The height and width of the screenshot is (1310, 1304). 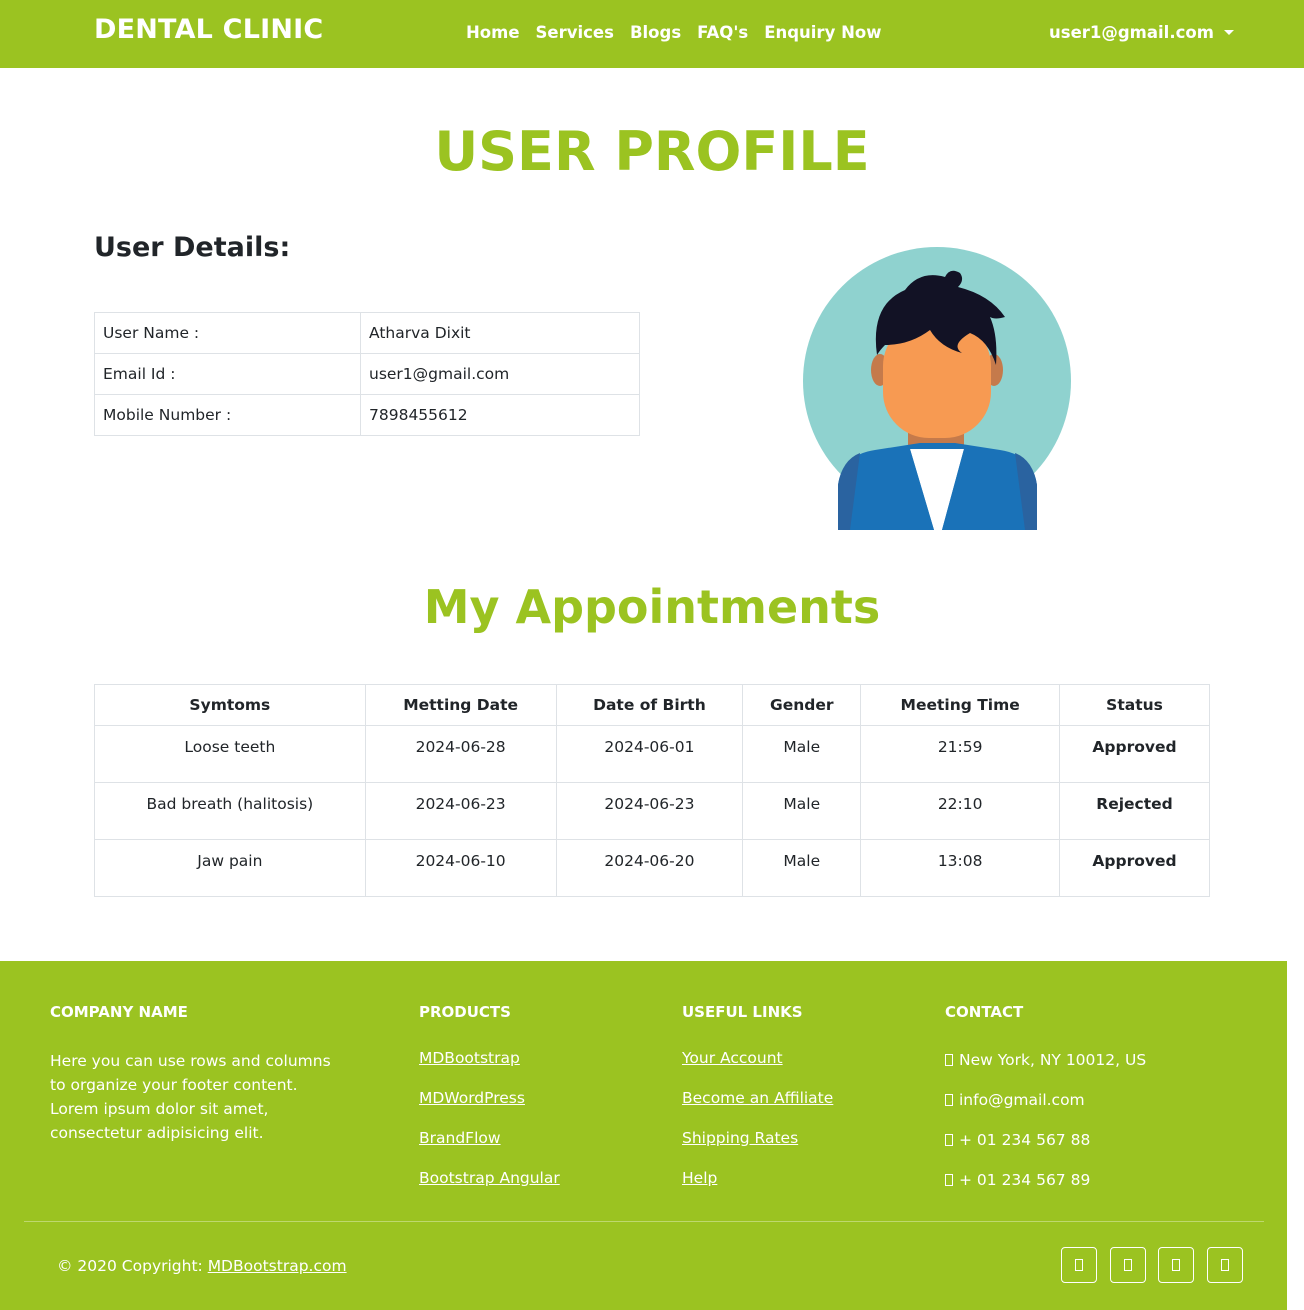 What do you see at coordinates (757, 1060) in the screenshot?
I see `footer-link-your-account: Your Account` at bounding box center [757, 1060].